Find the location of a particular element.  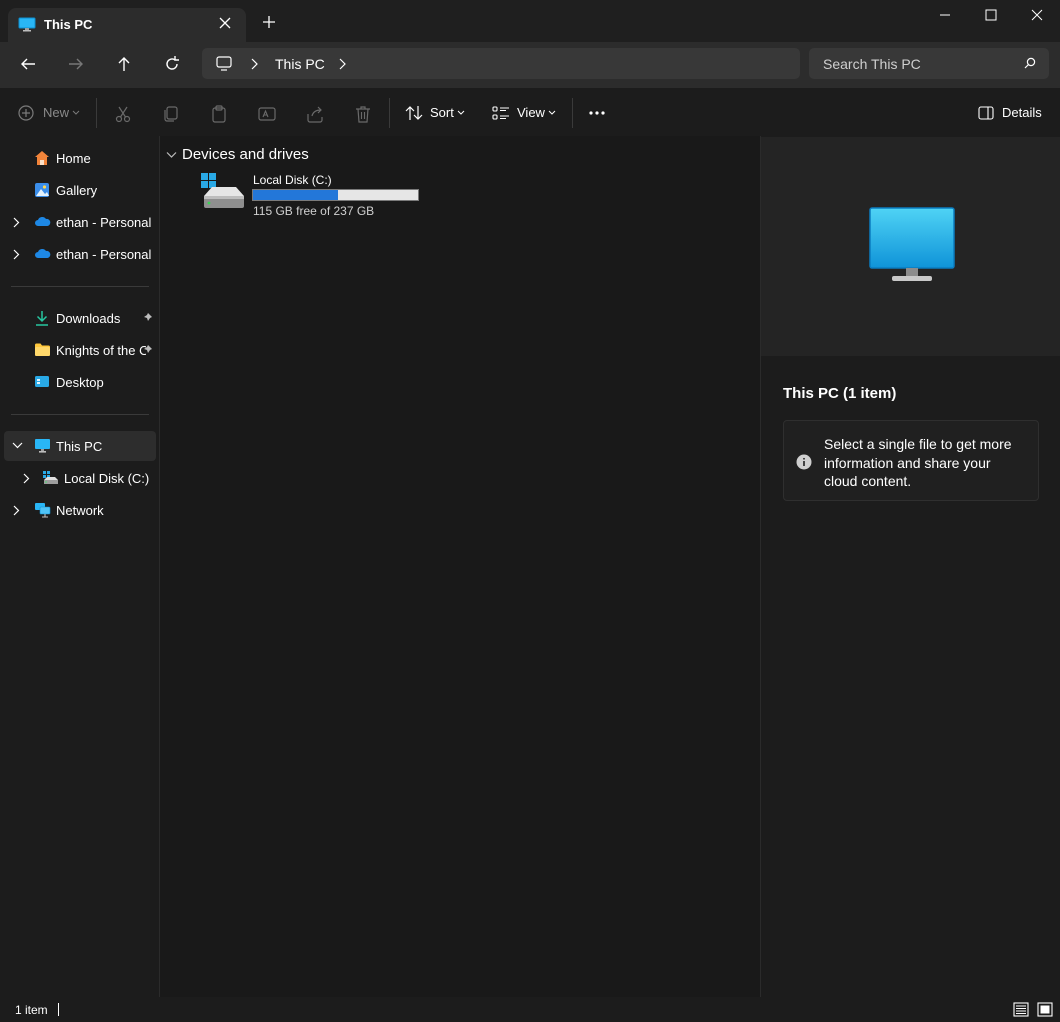

drive-item-local-disk: Local Disk (C:) 115 GB free of 237 GB is located at coordinates (311, 195).